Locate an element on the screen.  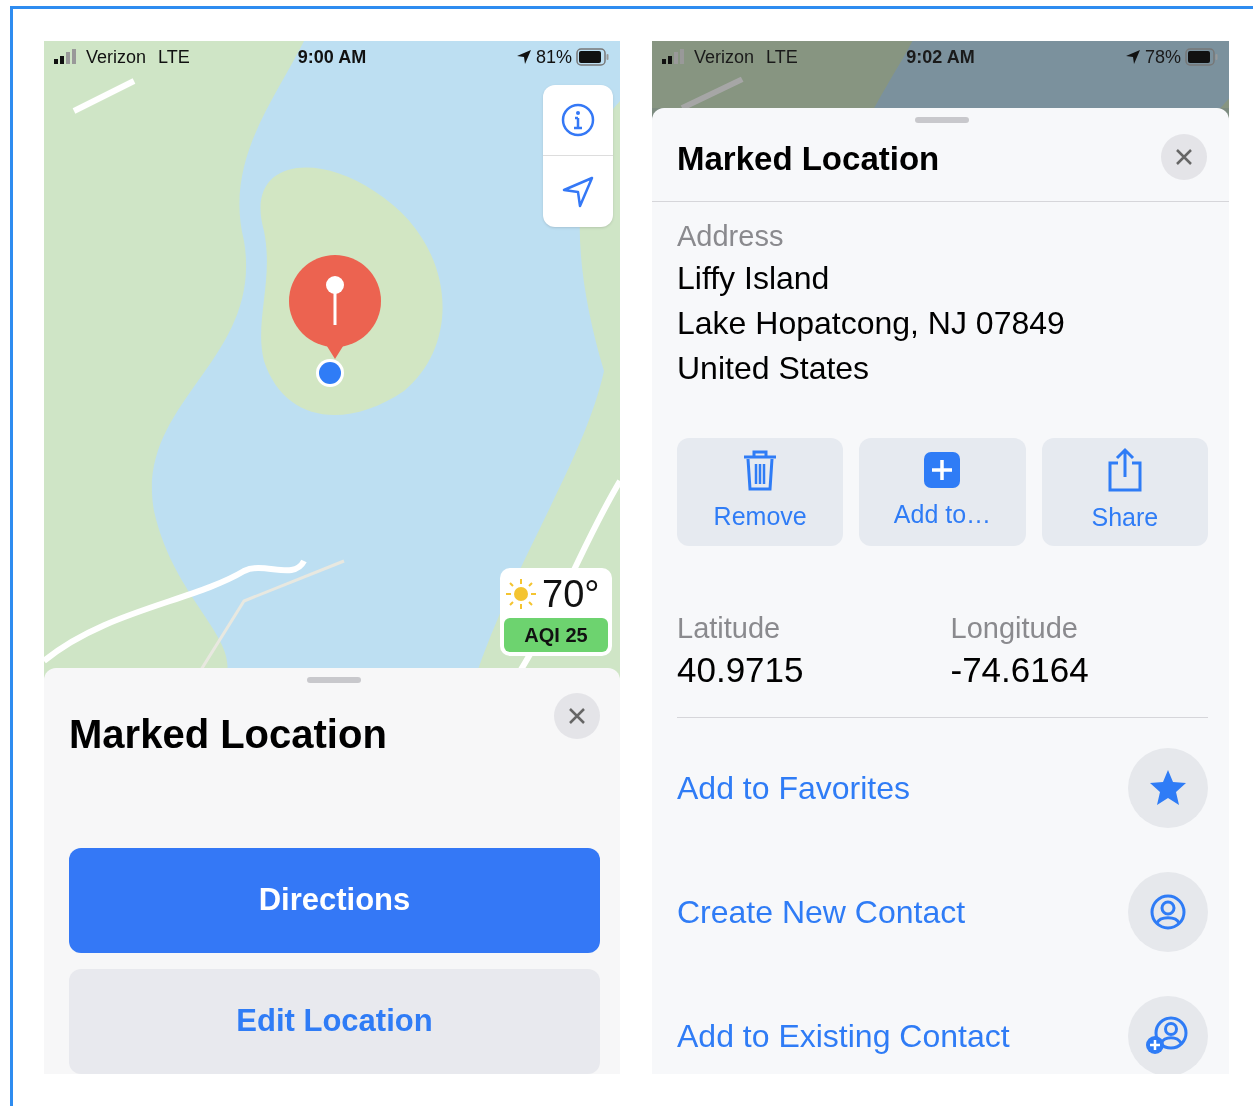
plus-square-icon is located at coordinates (942, 470).